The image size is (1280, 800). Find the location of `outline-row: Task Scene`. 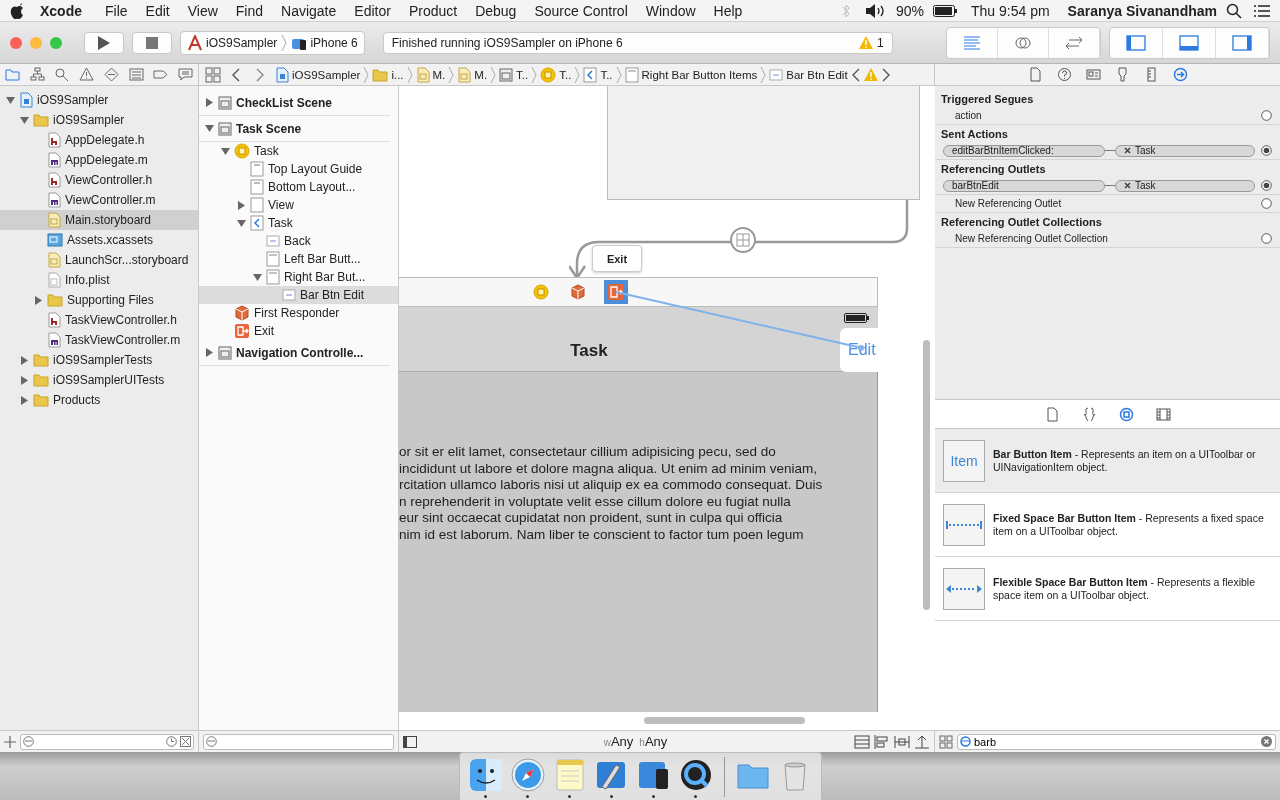

outline-row: Task Scene is located at coordinates (294, 129).